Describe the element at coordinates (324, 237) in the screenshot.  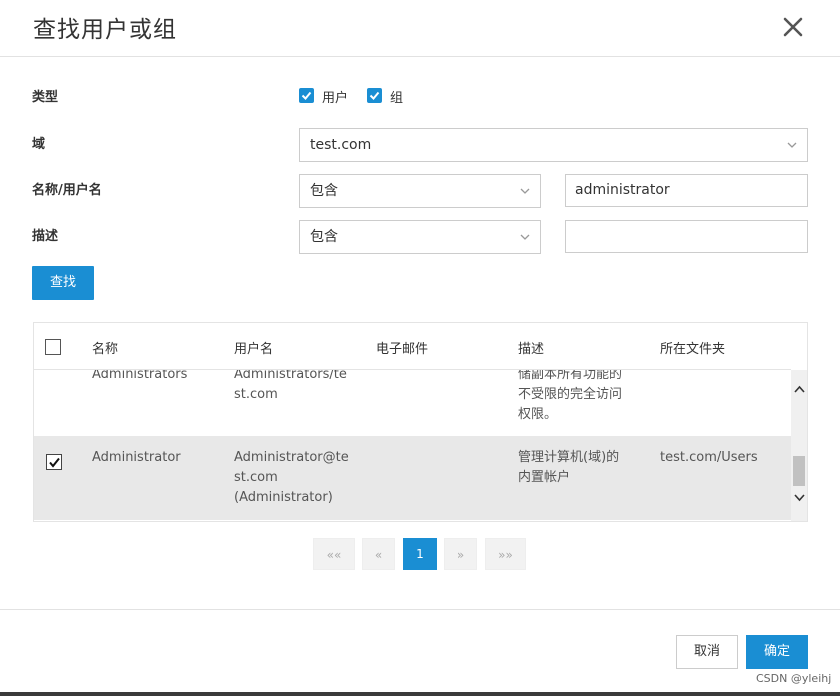
I see `description-operator-value: 包含` at that location.